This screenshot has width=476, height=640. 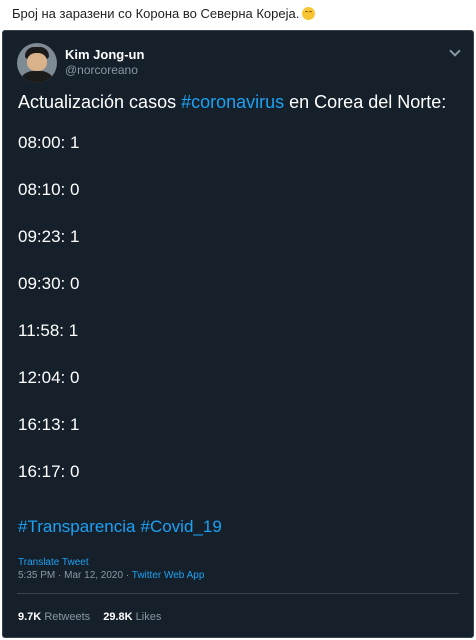 I want to click on hashtag-link: #Transparencia, so click(x=77, y=526).